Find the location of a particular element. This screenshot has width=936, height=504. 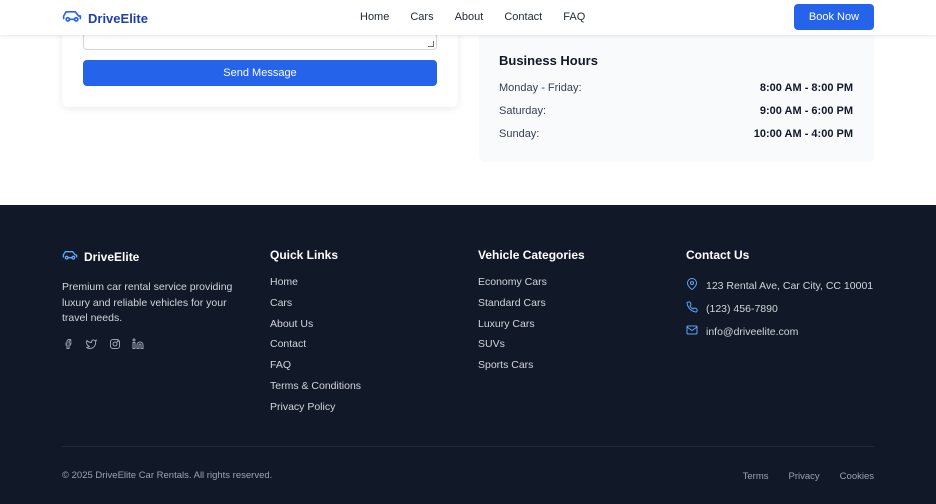

mail-icon is located at coordinates (692, 331).